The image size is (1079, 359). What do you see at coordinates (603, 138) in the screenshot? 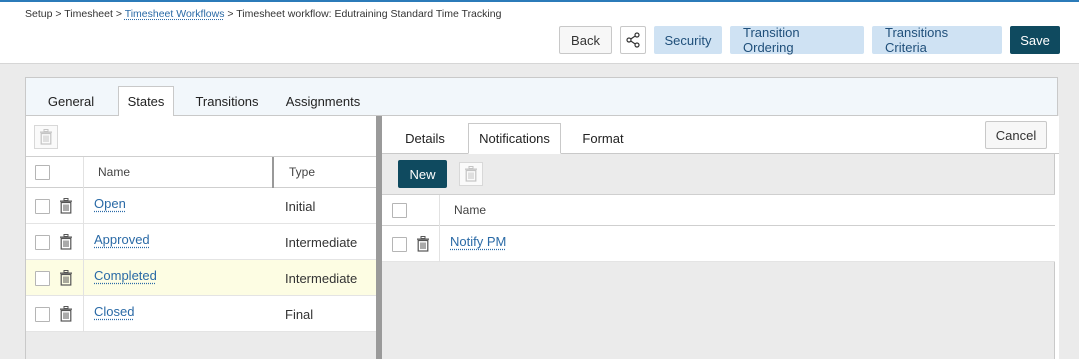
I see `tab-format: Format` at bounding box center [603, 138].